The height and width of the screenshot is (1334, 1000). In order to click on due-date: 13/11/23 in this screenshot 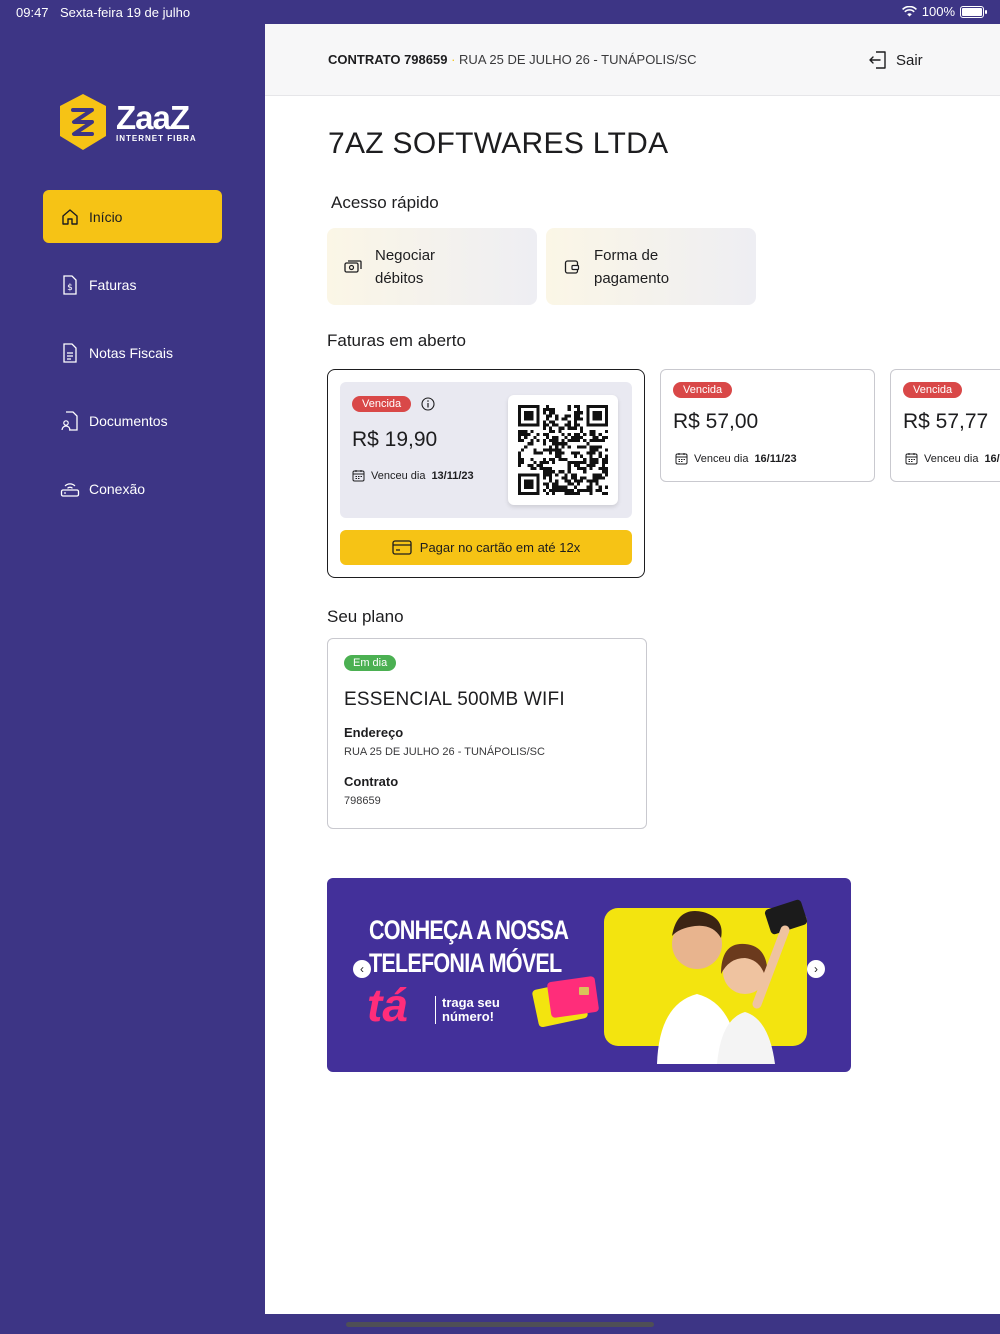, I will do `click(452, 475)`.